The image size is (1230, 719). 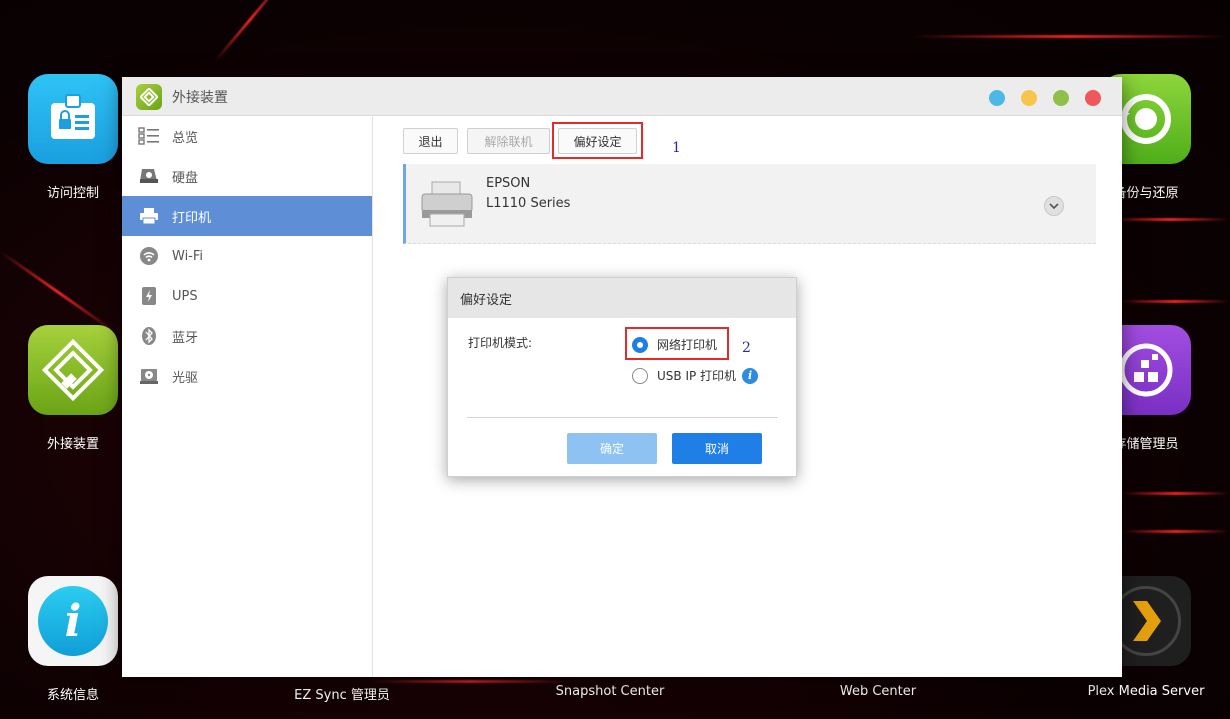 What do you see at coordinates (622, 377) in the screenshot?
I see `preferences-dialog: 偏好设定 打印机模式: 网络打印机 2 USB IP 打印机 i 确定 取消` at bounding box center [622, 377].